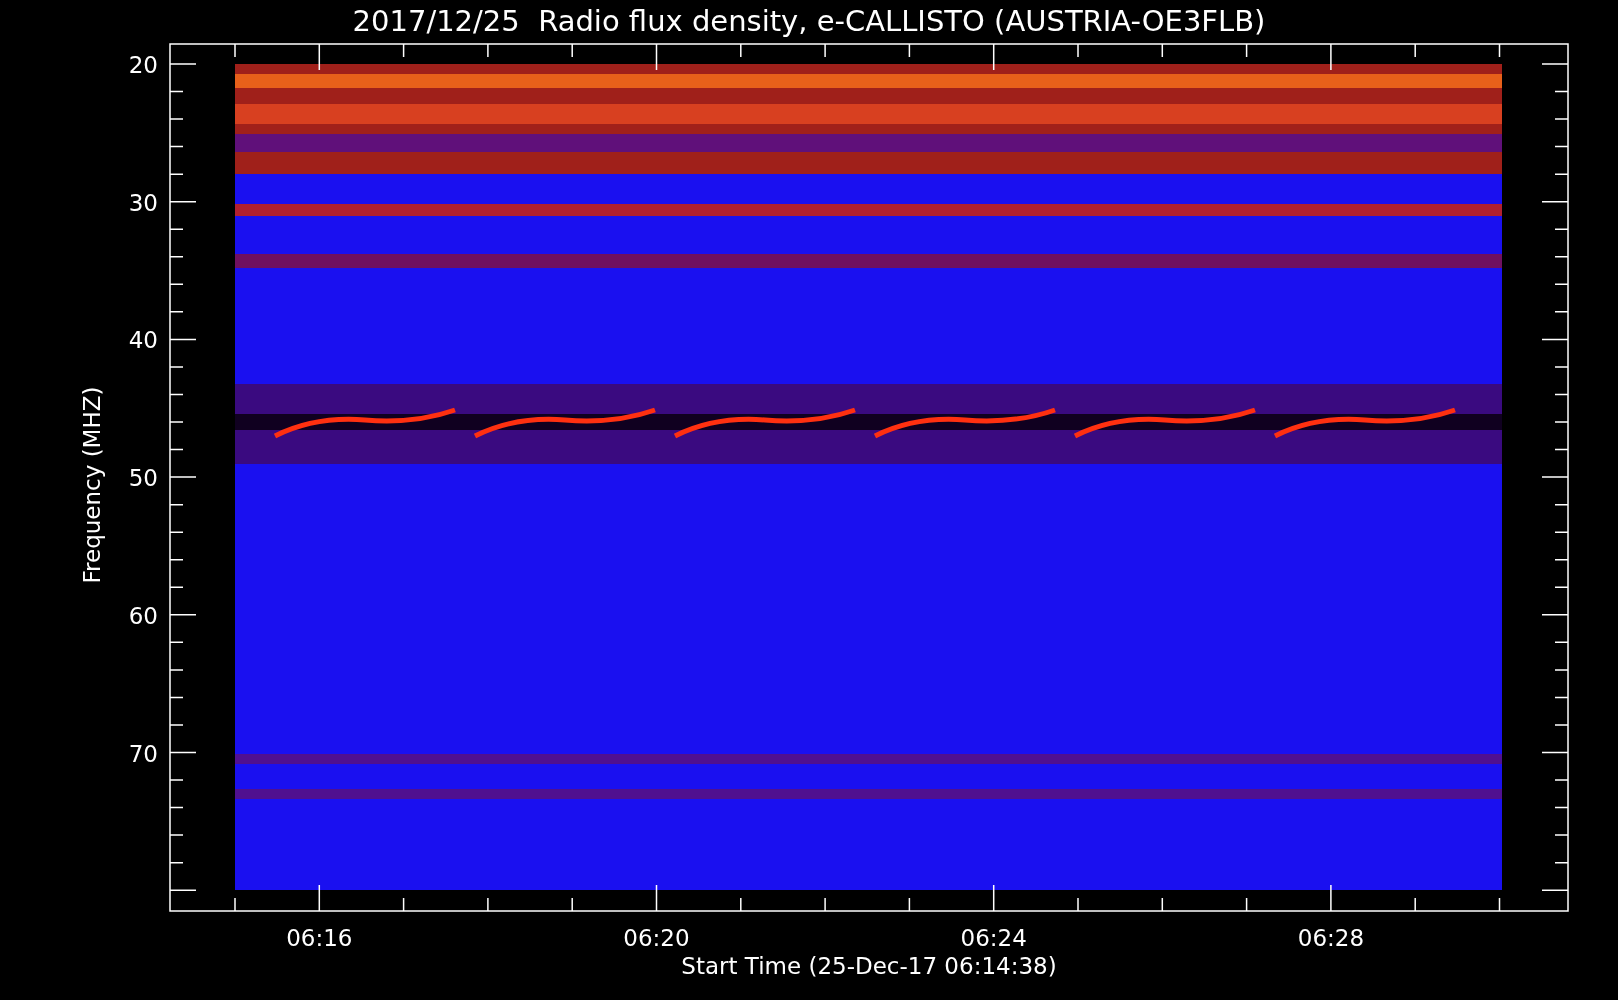 The height and width of the screenshot is (1000, 1618). What do you see at coordinates (143, 753) in the screenshot?
I see `axis-tick-label: 70` at bounding box center [143, 753].